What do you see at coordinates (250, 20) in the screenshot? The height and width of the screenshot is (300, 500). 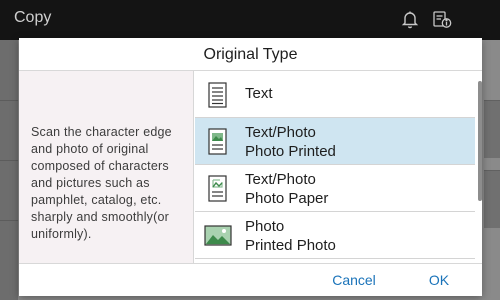 I see `app-header: Copy` at bounding box center [250, 20].